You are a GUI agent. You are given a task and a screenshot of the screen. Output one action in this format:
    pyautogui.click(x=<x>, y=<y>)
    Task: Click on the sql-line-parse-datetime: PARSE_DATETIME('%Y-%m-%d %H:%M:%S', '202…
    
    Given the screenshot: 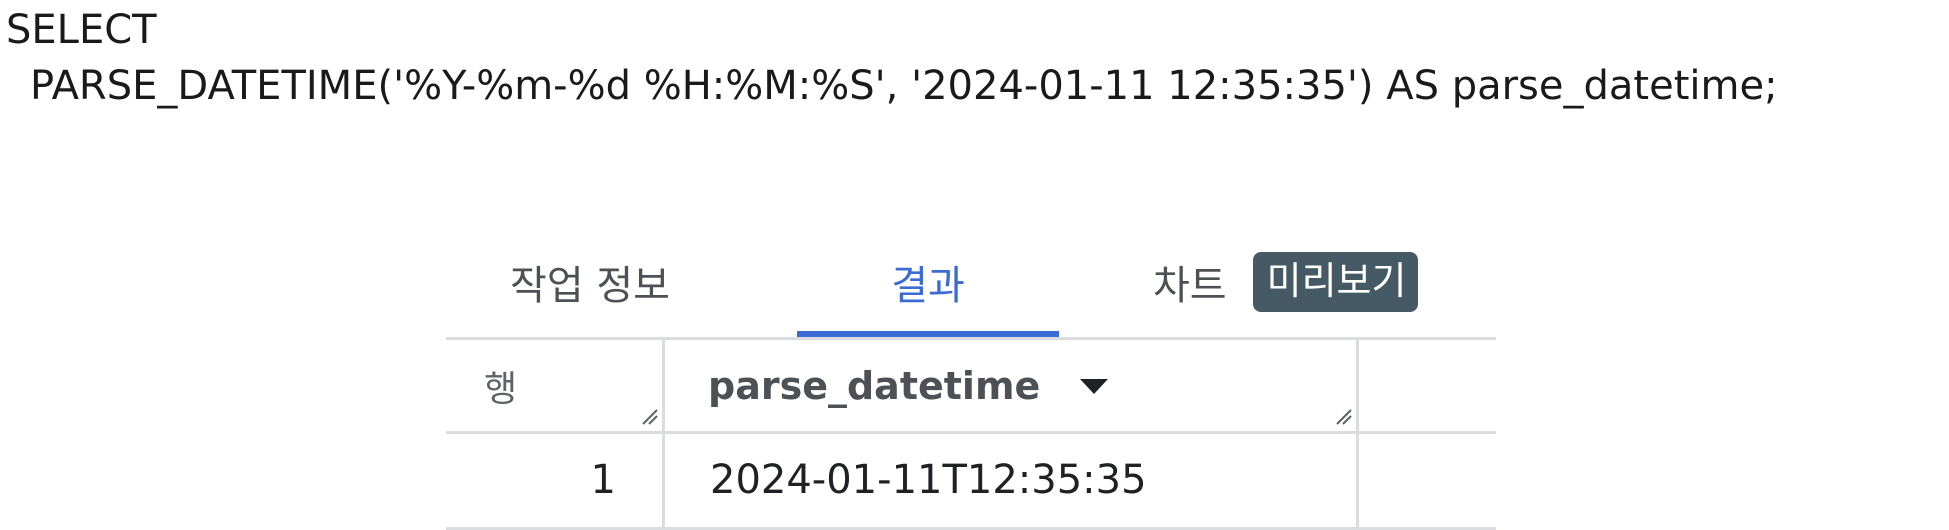 What is the action you would take?
    pyautogui.click(x=904, y=86)
    